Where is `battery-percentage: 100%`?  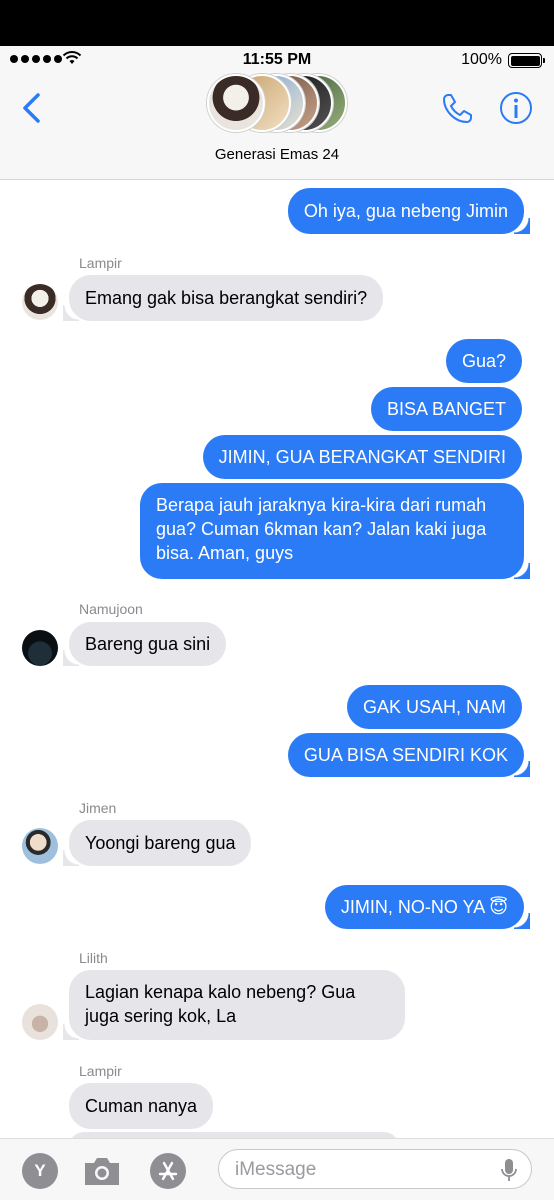
battery-percentage: 100% is located at coordinates (481, 59).